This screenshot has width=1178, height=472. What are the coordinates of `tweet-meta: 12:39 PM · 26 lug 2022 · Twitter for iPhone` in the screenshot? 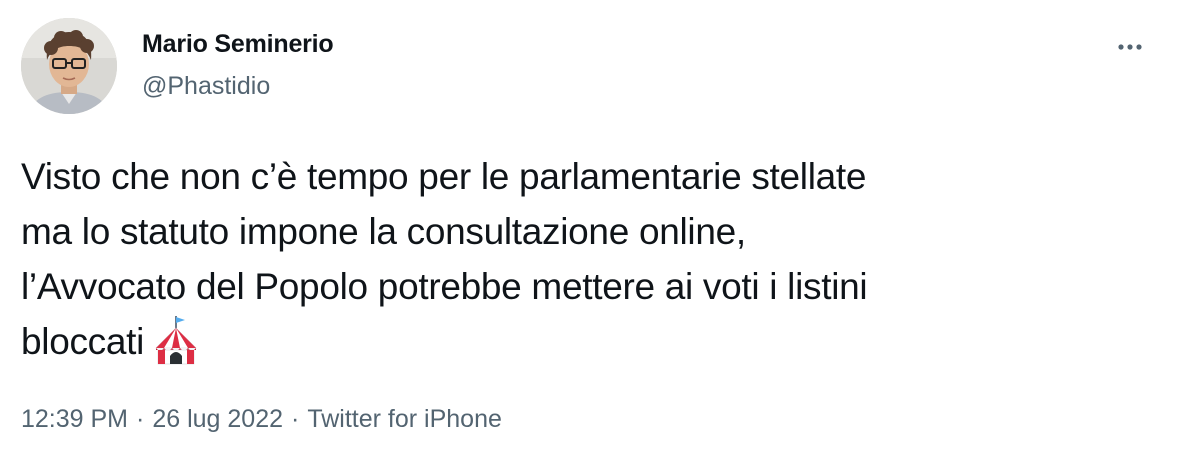 It's located at (261, 419).